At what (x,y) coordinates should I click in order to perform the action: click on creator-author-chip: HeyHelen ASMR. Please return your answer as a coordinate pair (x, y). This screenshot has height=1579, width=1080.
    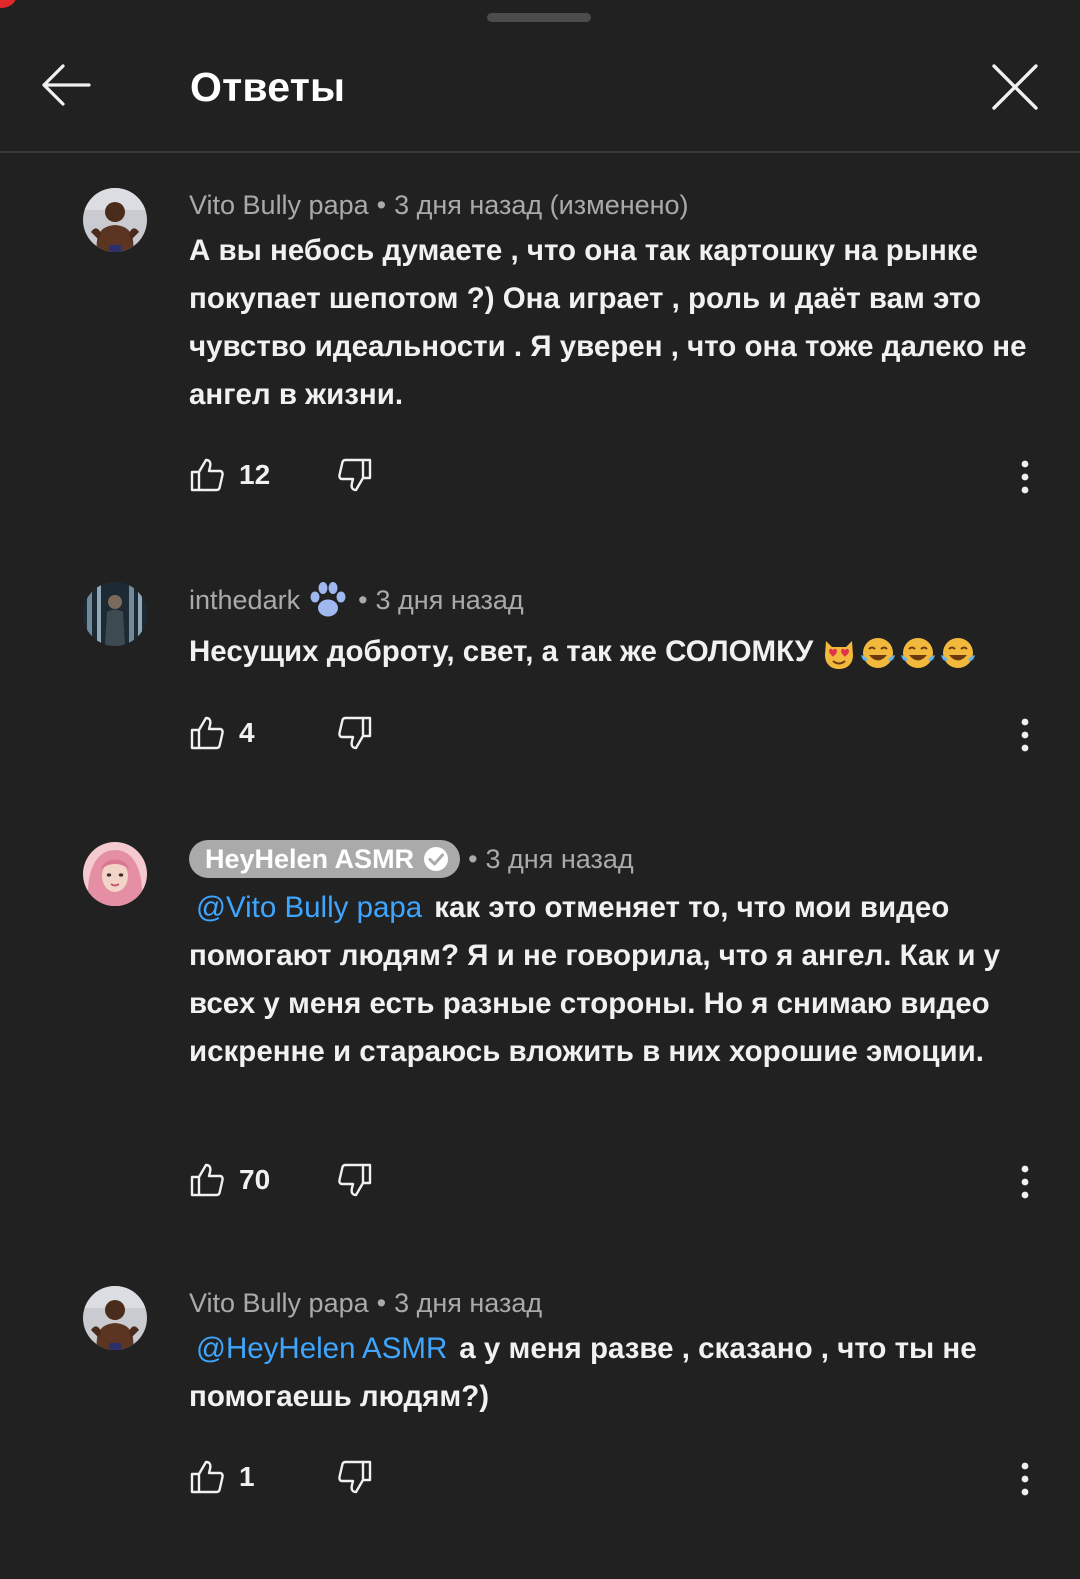
    Looking at the image, I should click on (325, 859).